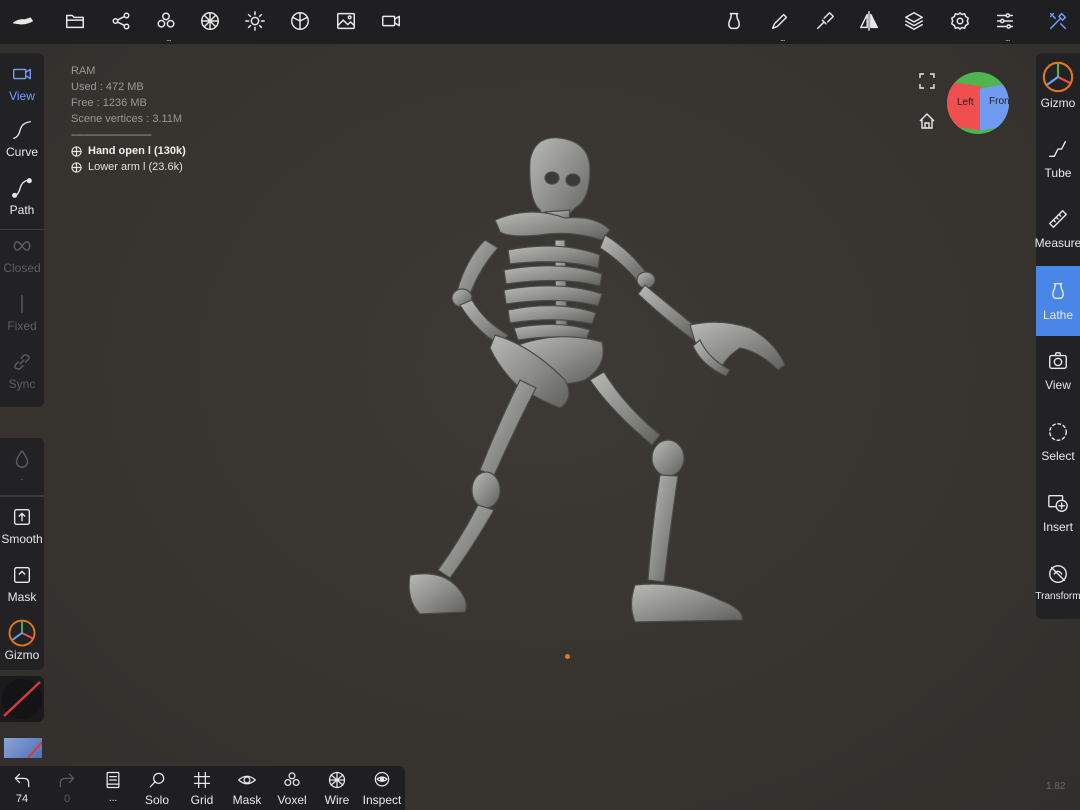 The height and width of the screenshot is (810, 1080). I want to click on magnify-icon, so click(157, 780).